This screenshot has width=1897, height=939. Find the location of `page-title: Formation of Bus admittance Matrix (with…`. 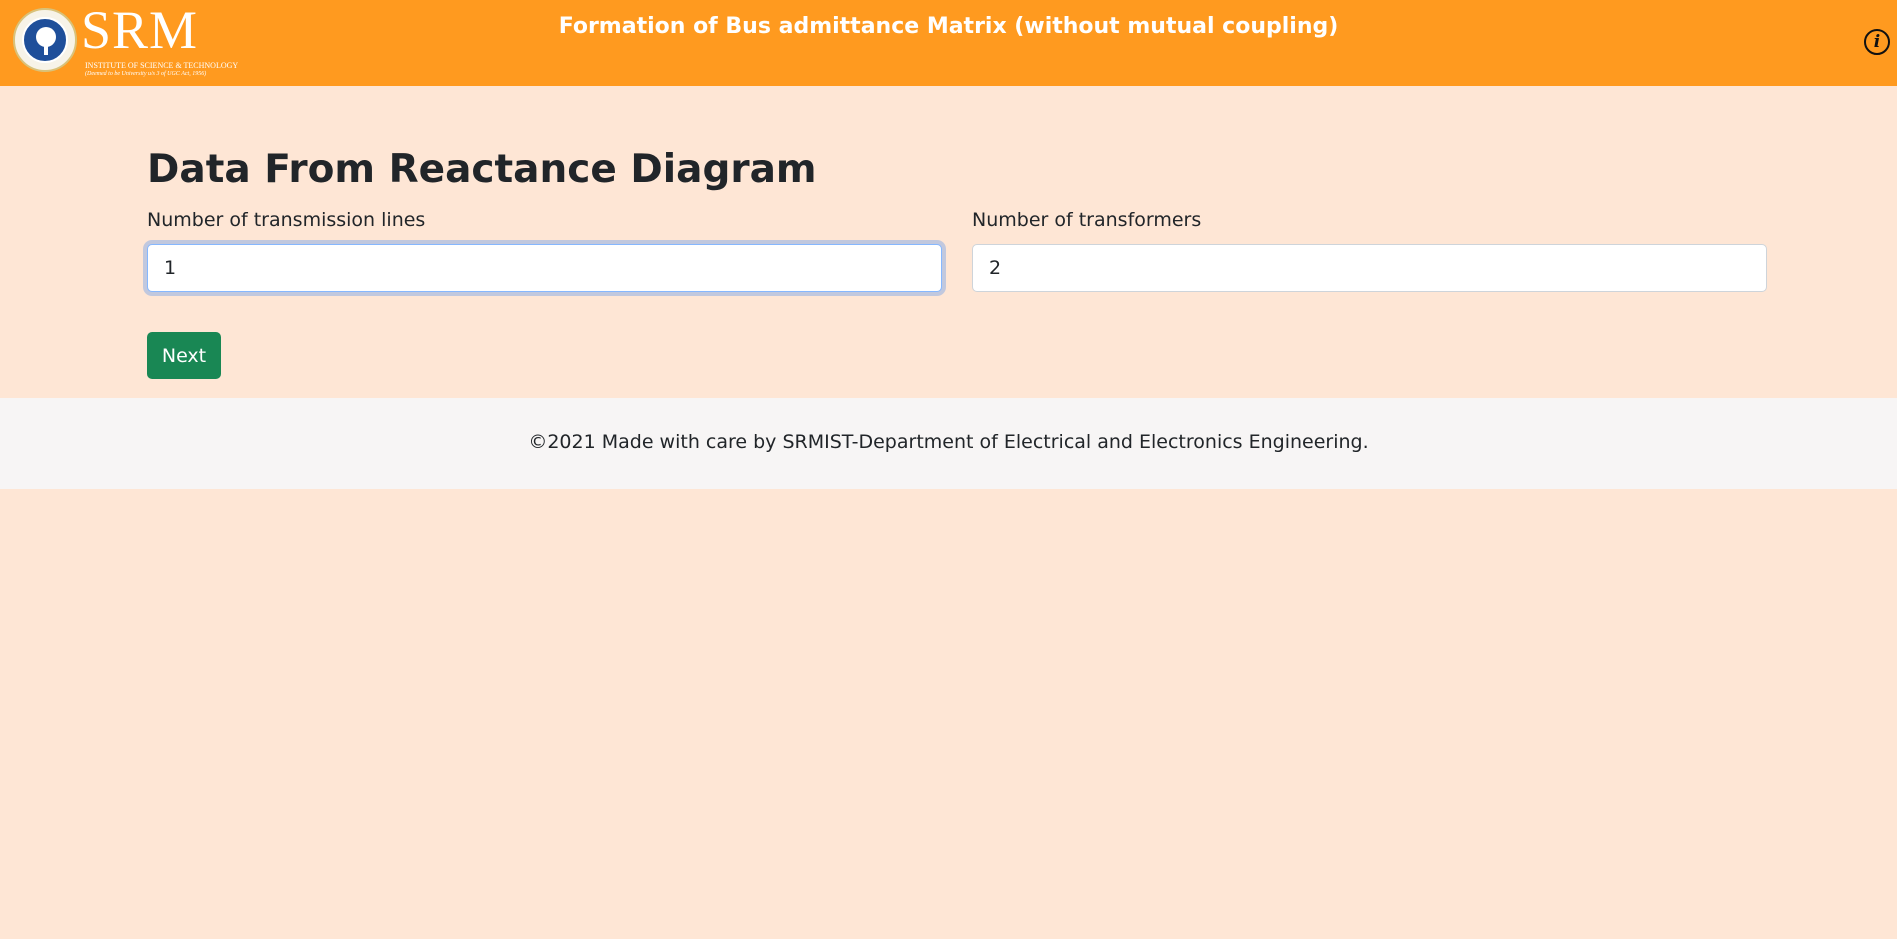

page-title: Formation of Bus admittance Matrix (with… is located at coordinates (948, 26).